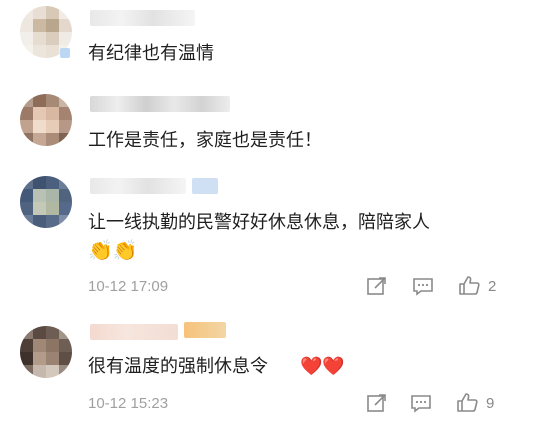 The height and width of the screenshot is (444, 533). I want to click on clap-emoji: 👏👏, so click(113, 250).